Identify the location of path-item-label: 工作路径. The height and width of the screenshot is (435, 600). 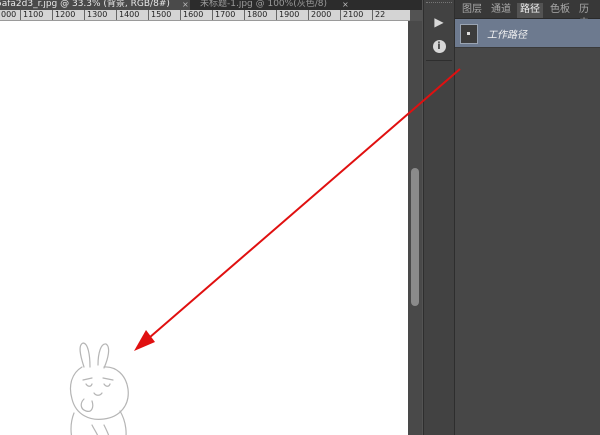
(507, 35).